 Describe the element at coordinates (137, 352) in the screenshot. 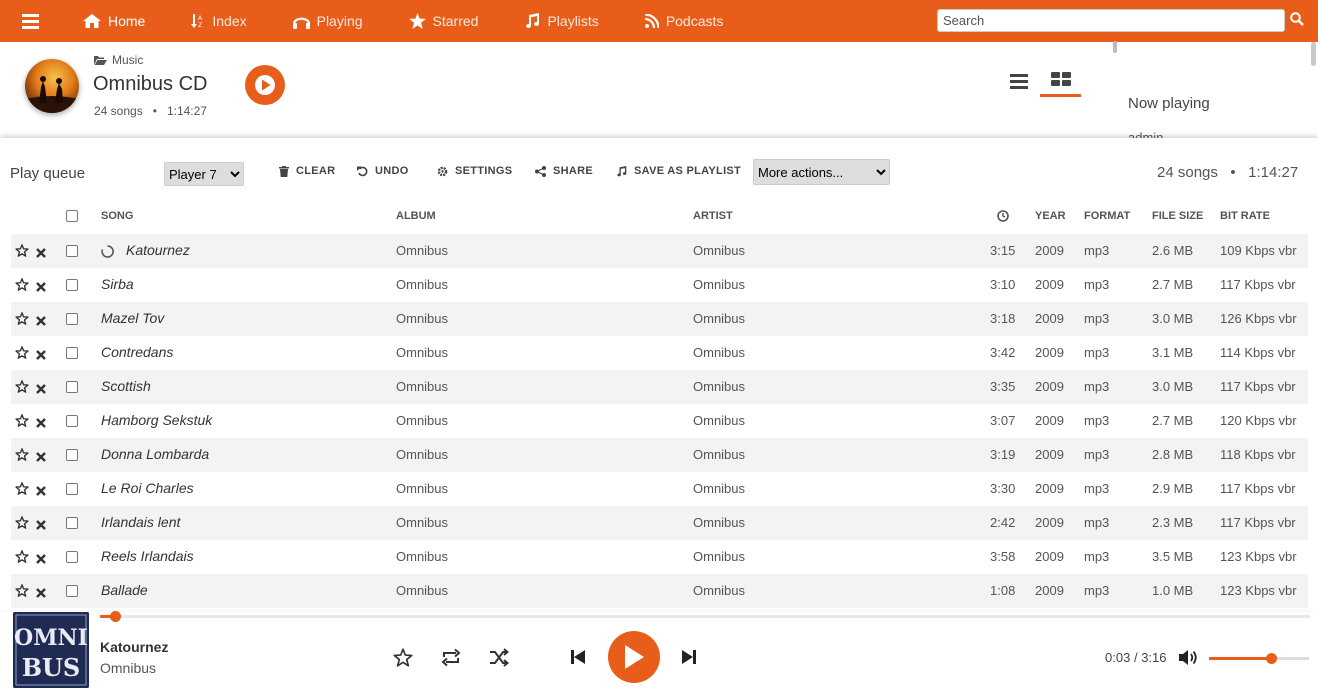

I see `song-title: Contredans` at that location.